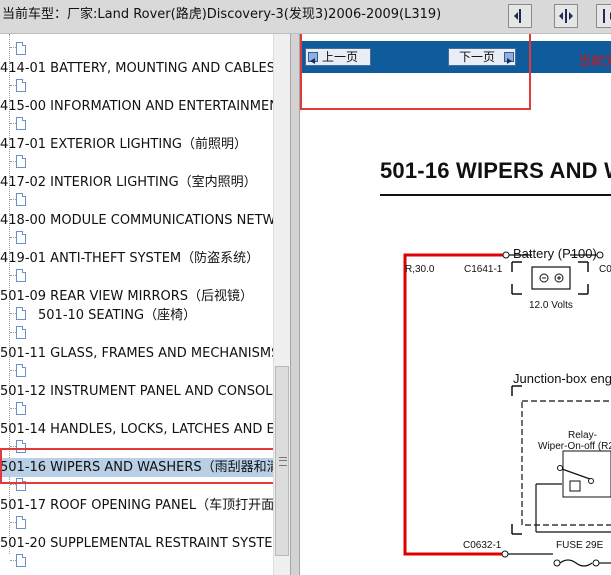 This screenshot has width=611, height=575. I want to click on tree-item: 414-01 BATTERY, MOUNTING AND CABLES, so click(137, 68).